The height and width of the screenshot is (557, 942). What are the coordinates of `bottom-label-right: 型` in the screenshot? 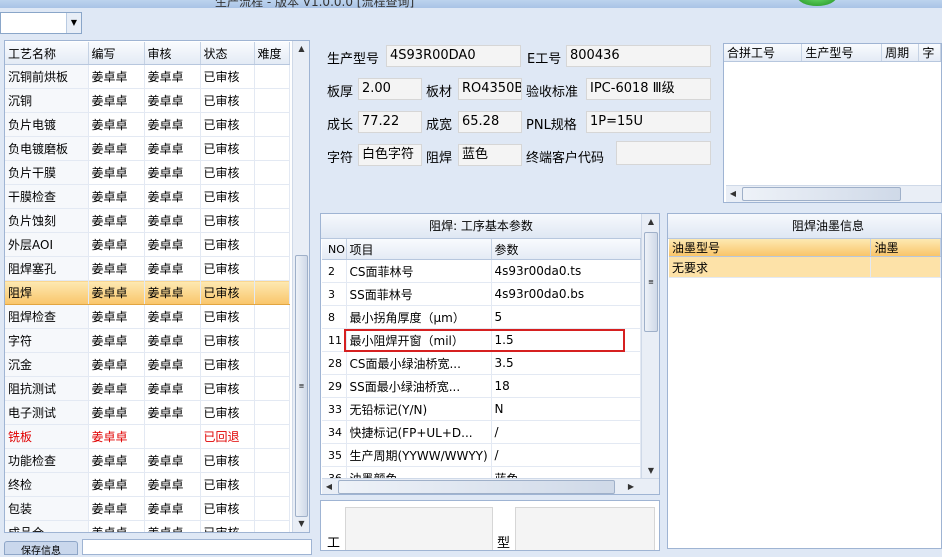 It's located at (504, 543).